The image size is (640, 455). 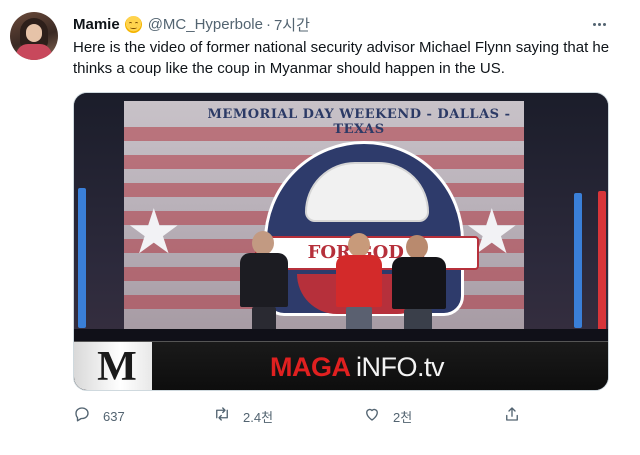 What do you see at coordinates (387, 416) in the screenshot?
I see `like-button: 2천` at bounding box center [387, 416].